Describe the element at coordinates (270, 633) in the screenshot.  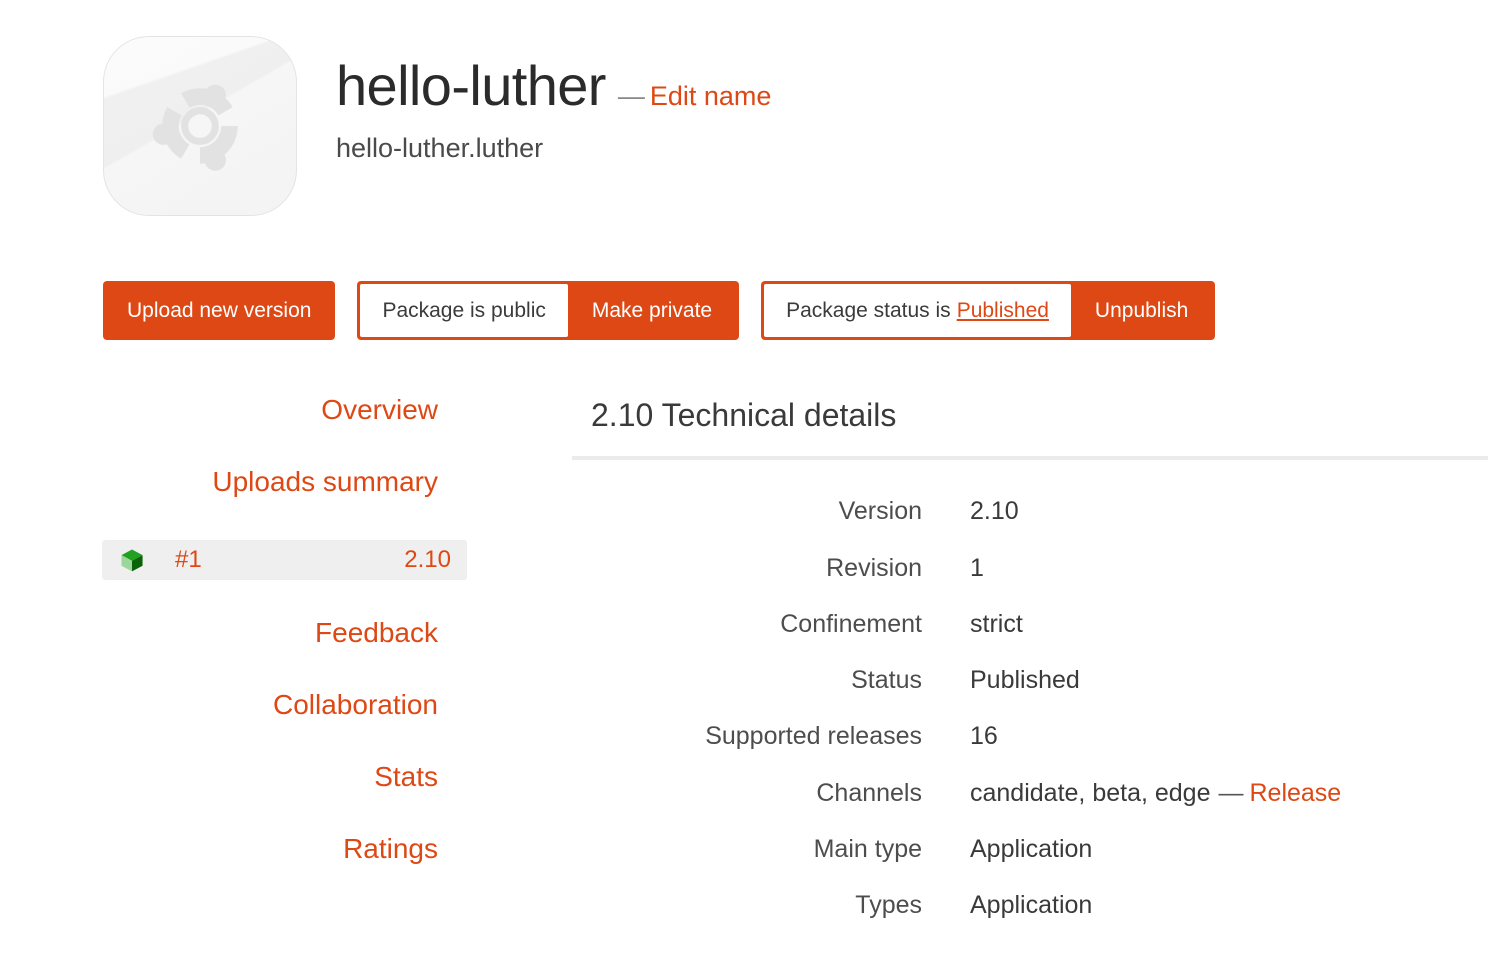
I see `sidebar-item-feedback: Feedback` at that location.